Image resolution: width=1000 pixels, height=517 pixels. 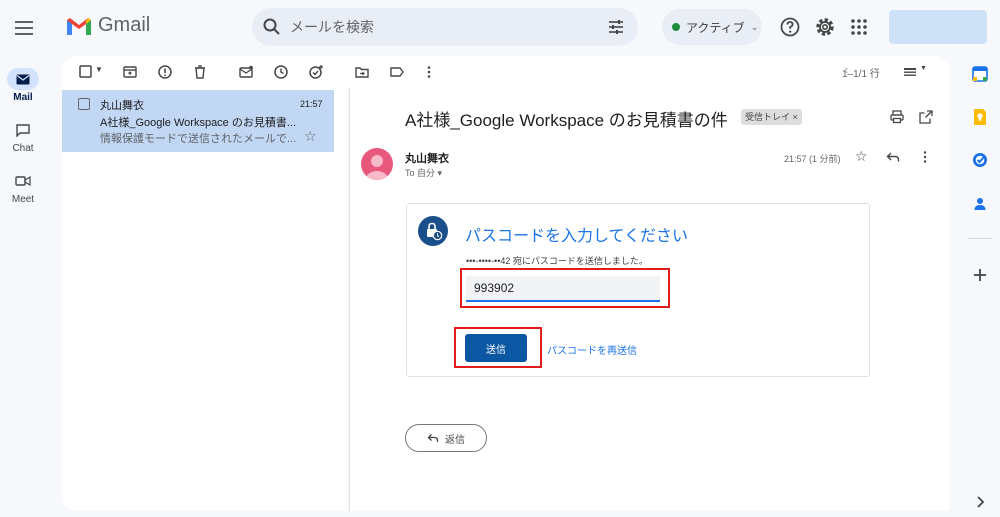 What do you see at coordinates (980, 74) in the screenshot?
I see `calendar-icon` at bounding box center [980, 74].